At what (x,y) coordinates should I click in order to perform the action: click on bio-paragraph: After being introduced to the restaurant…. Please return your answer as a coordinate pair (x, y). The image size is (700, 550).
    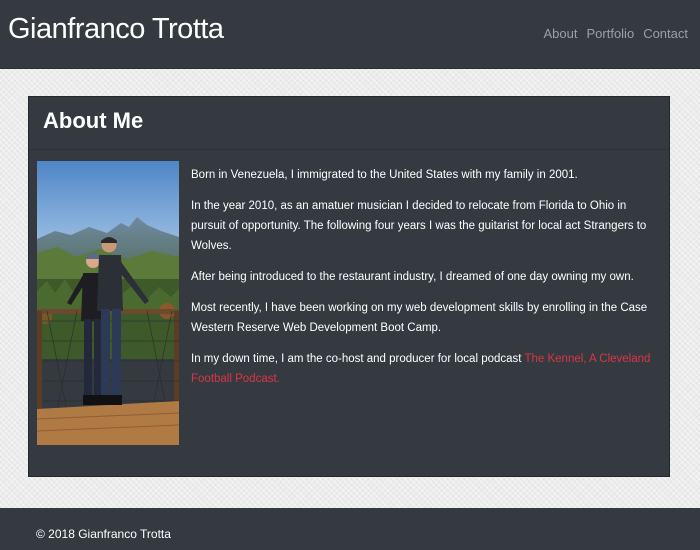
    Looking at the image, I should click on (412, 277).